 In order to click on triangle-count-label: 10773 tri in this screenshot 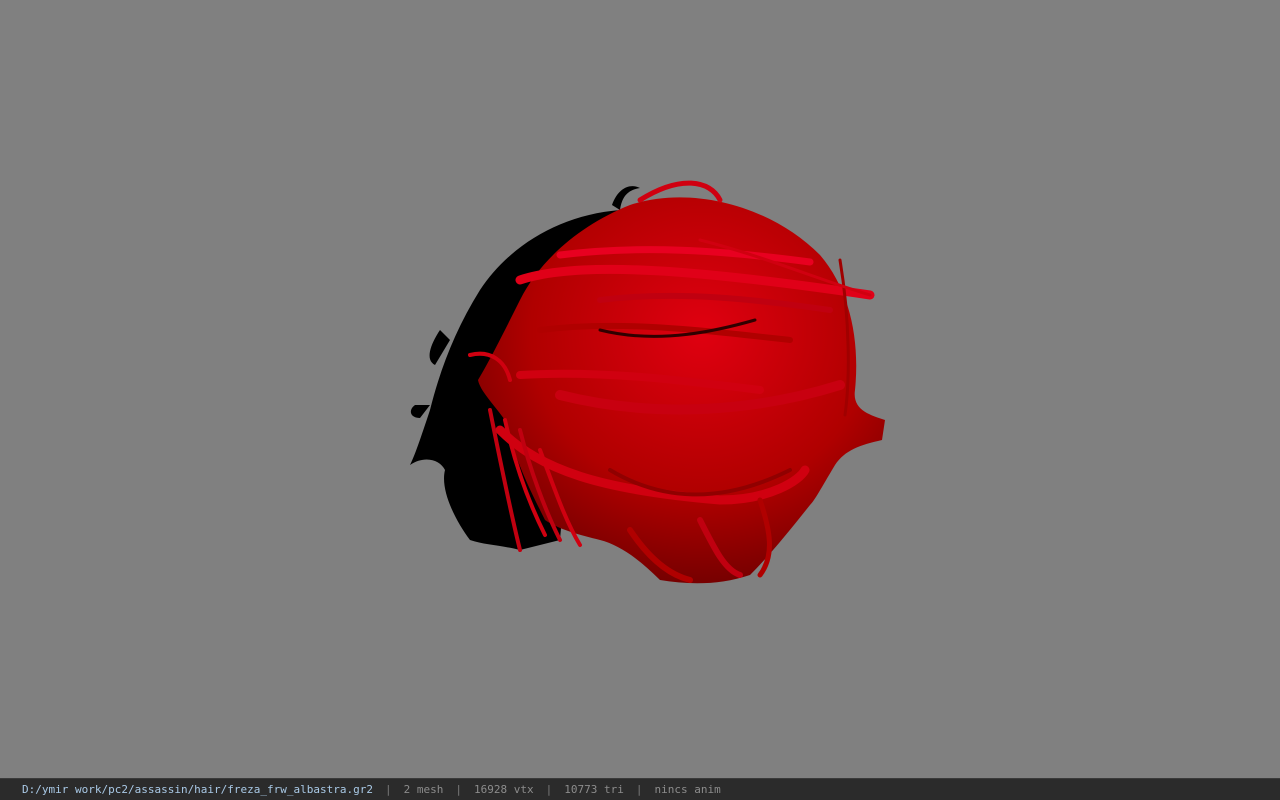, I will do `click(594, 789)`.